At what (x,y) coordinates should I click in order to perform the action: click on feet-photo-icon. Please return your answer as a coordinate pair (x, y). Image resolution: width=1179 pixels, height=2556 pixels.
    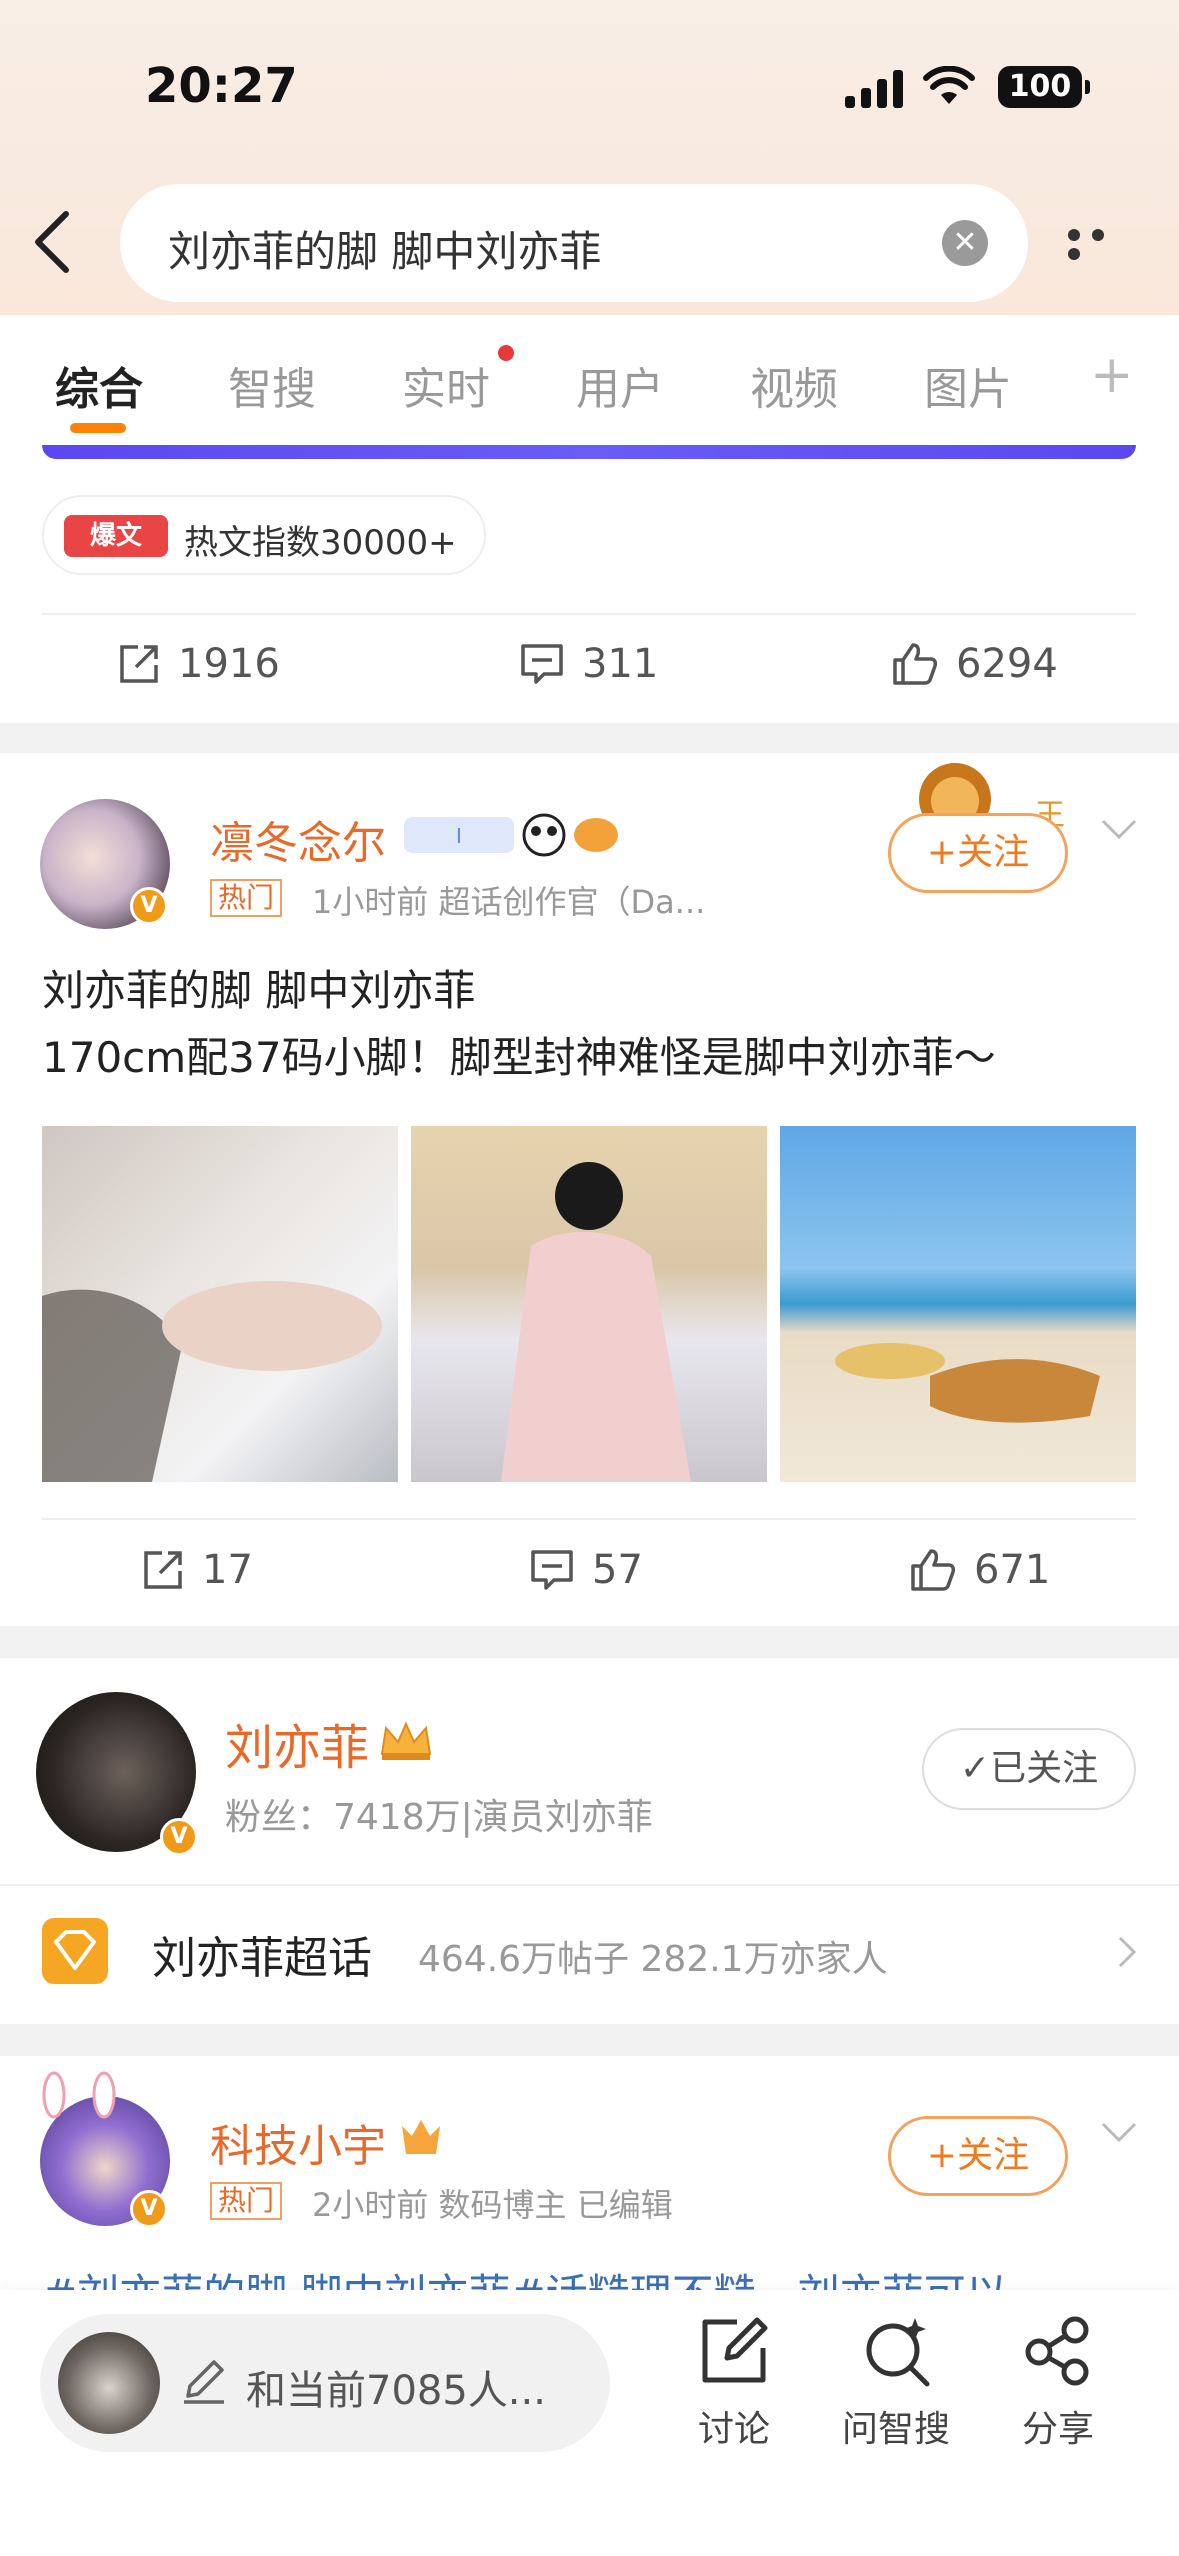
    Looking at the image, I should click on (212, 1381).